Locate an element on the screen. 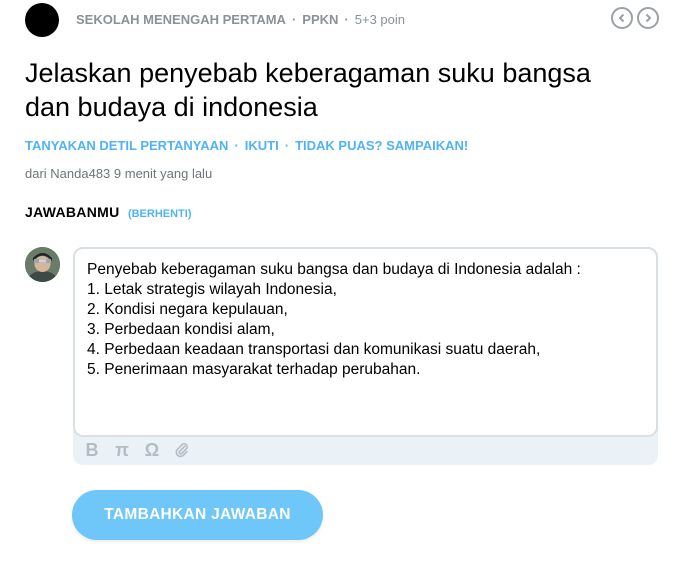  answer-heading: JAWABANMU (BERHENTI) is located at coordinates (108, 213).